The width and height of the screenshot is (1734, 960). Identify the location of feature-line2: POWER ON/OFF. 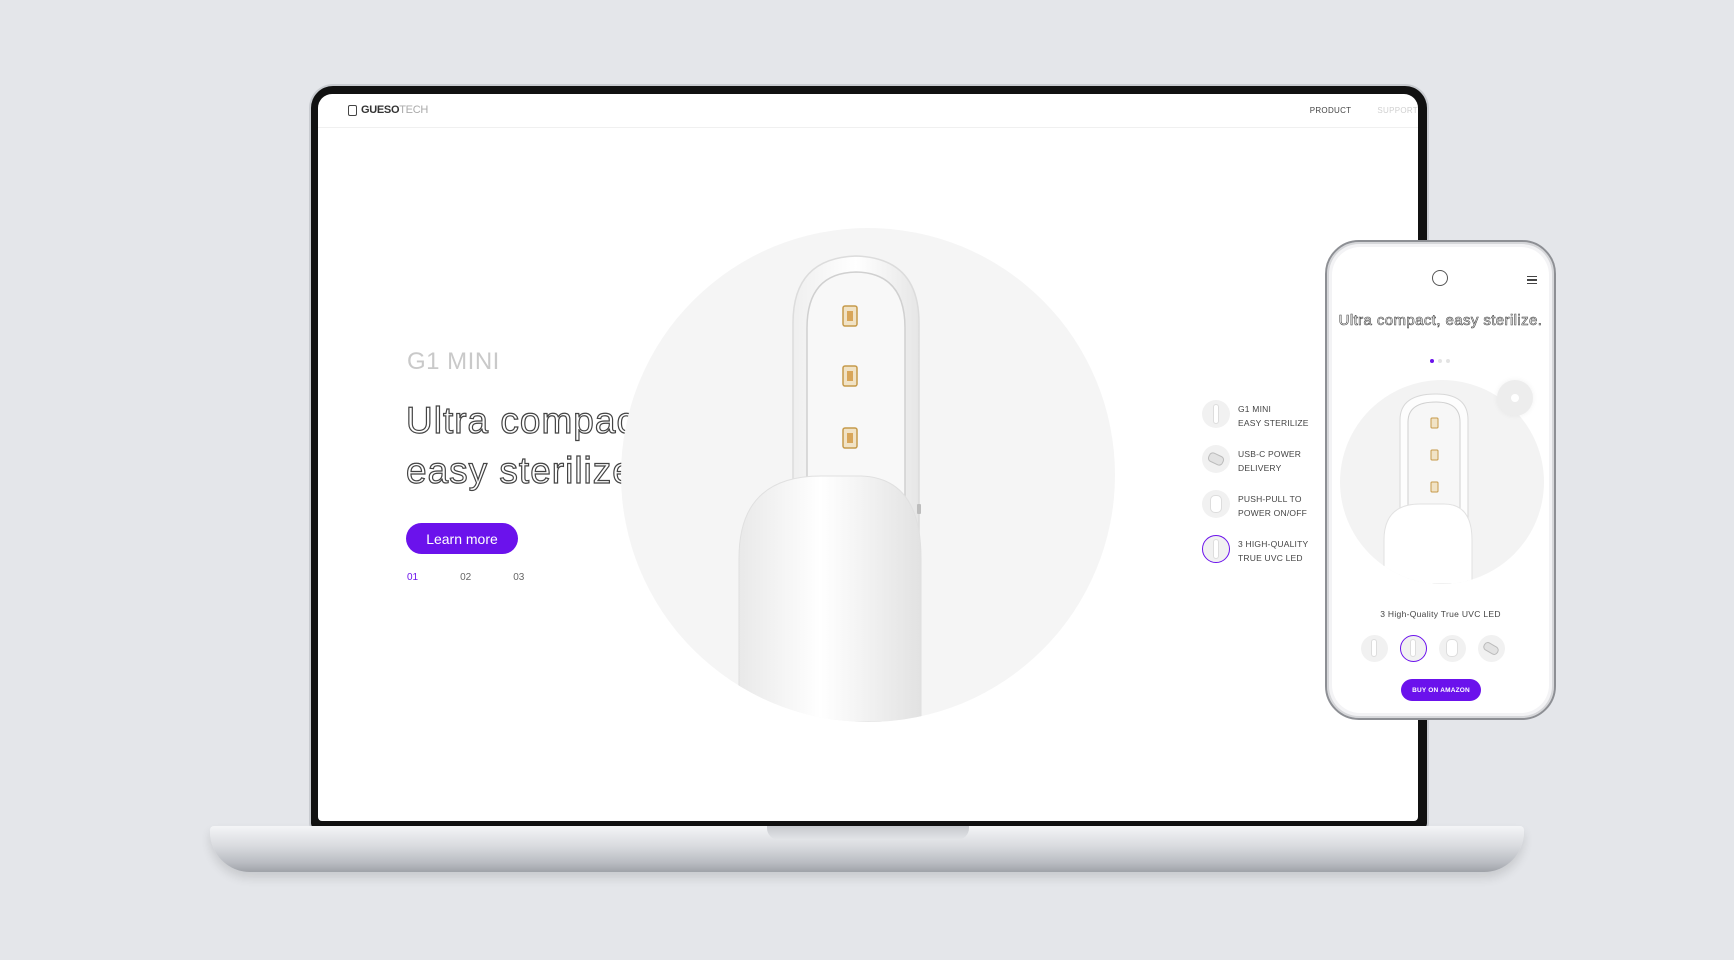
(1272, 513).